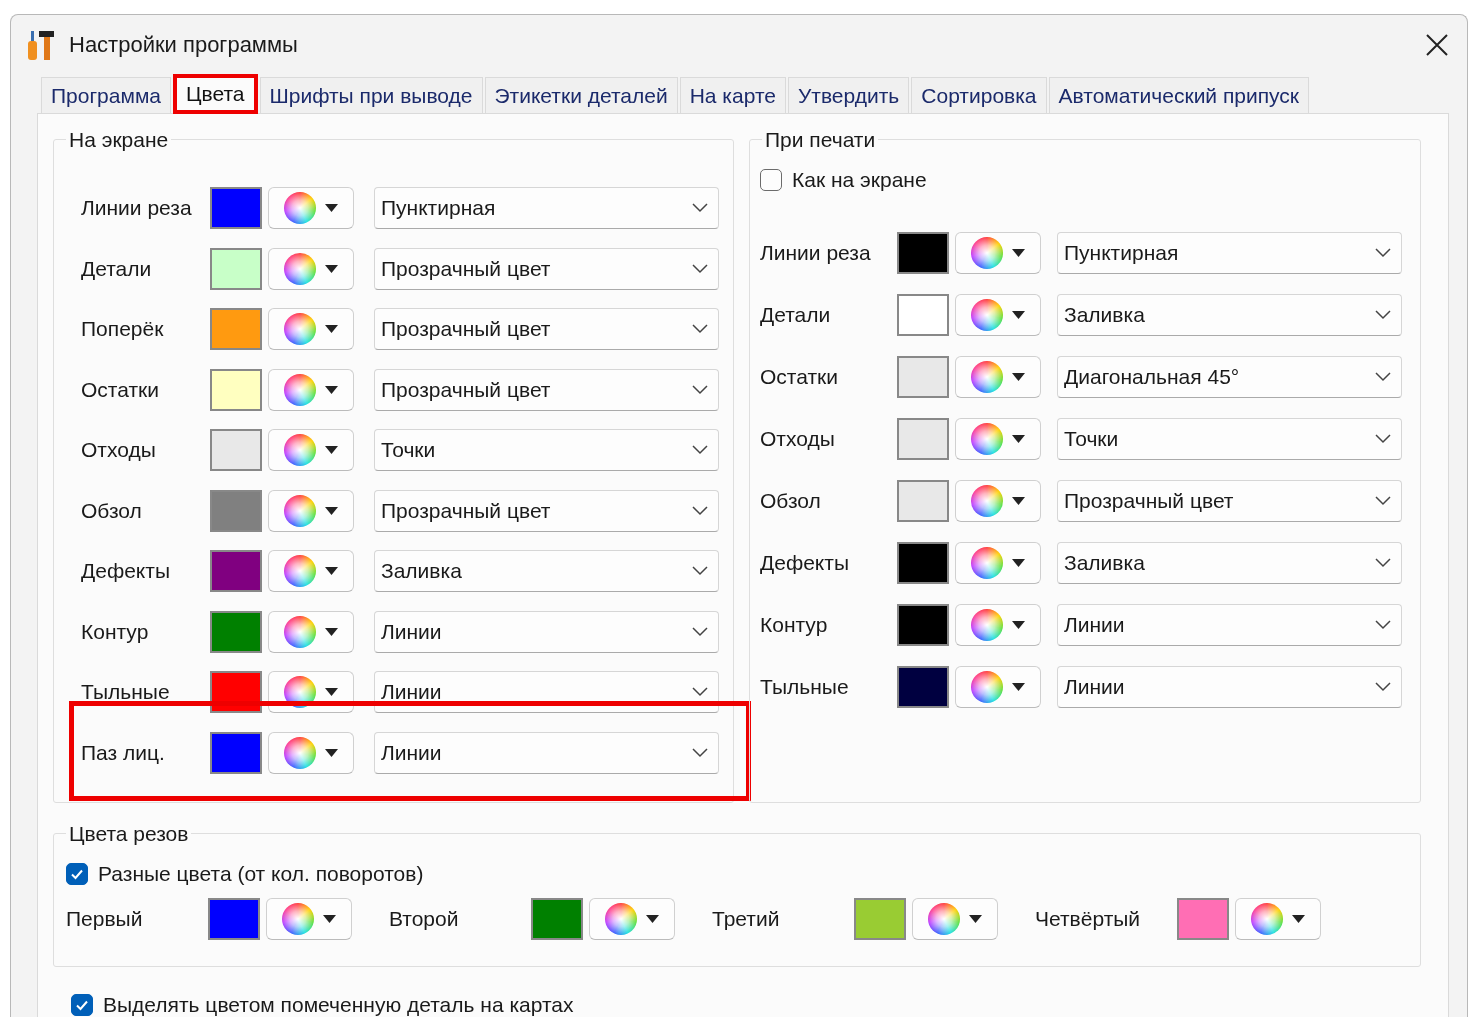 The height and width of the screenshot is (1017, 1471). What do you see at coordinates (137, 208) in the screenshot?
I see `color-label: Линии реза` at bounding box center [137, 208].